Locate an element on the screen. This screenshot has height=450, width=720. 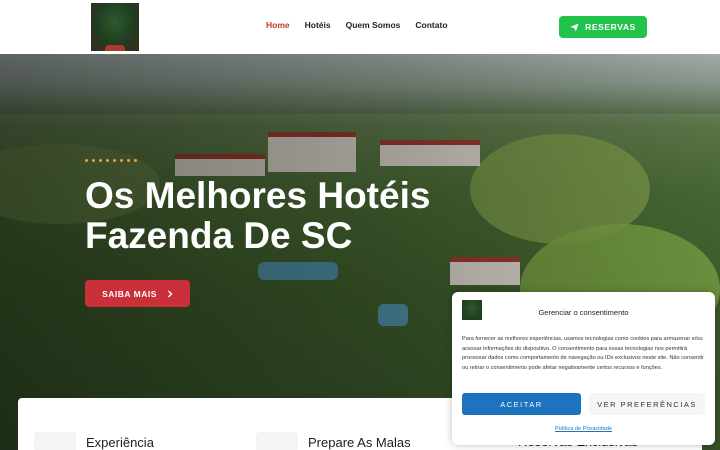
nav-item-quem-somos: Quem Somos is located at coordinates (373, 25).